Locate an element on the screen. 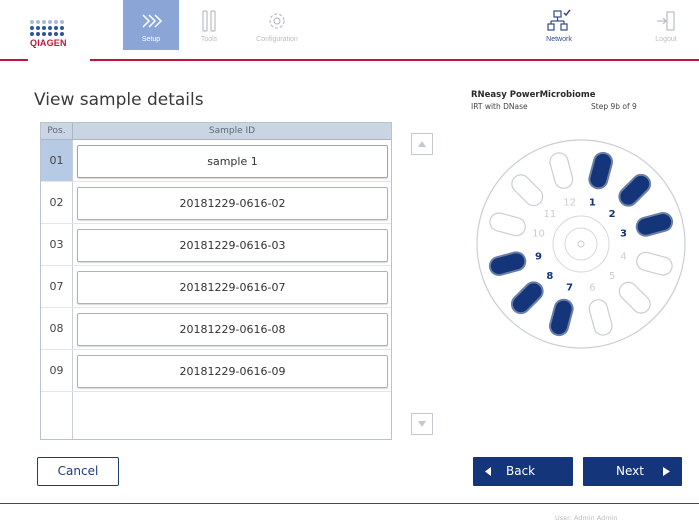 Image resolution: width=699 pixels, height=525 pixels. nav-network: Network is located at coordinates (559, 25).